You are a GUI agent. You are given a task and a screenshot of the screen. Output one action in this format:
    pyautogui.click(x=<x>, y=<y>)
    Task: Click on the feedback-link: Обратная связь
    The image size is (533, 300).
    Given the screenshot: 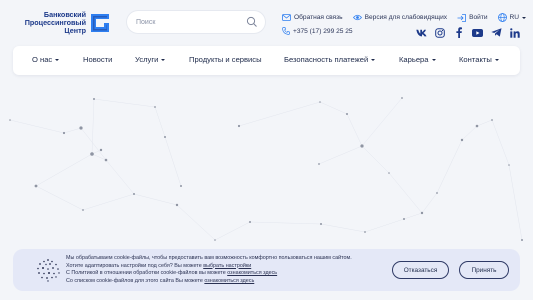 What is the action you would take?
    pyautogui.click(x=312, y=17)
    